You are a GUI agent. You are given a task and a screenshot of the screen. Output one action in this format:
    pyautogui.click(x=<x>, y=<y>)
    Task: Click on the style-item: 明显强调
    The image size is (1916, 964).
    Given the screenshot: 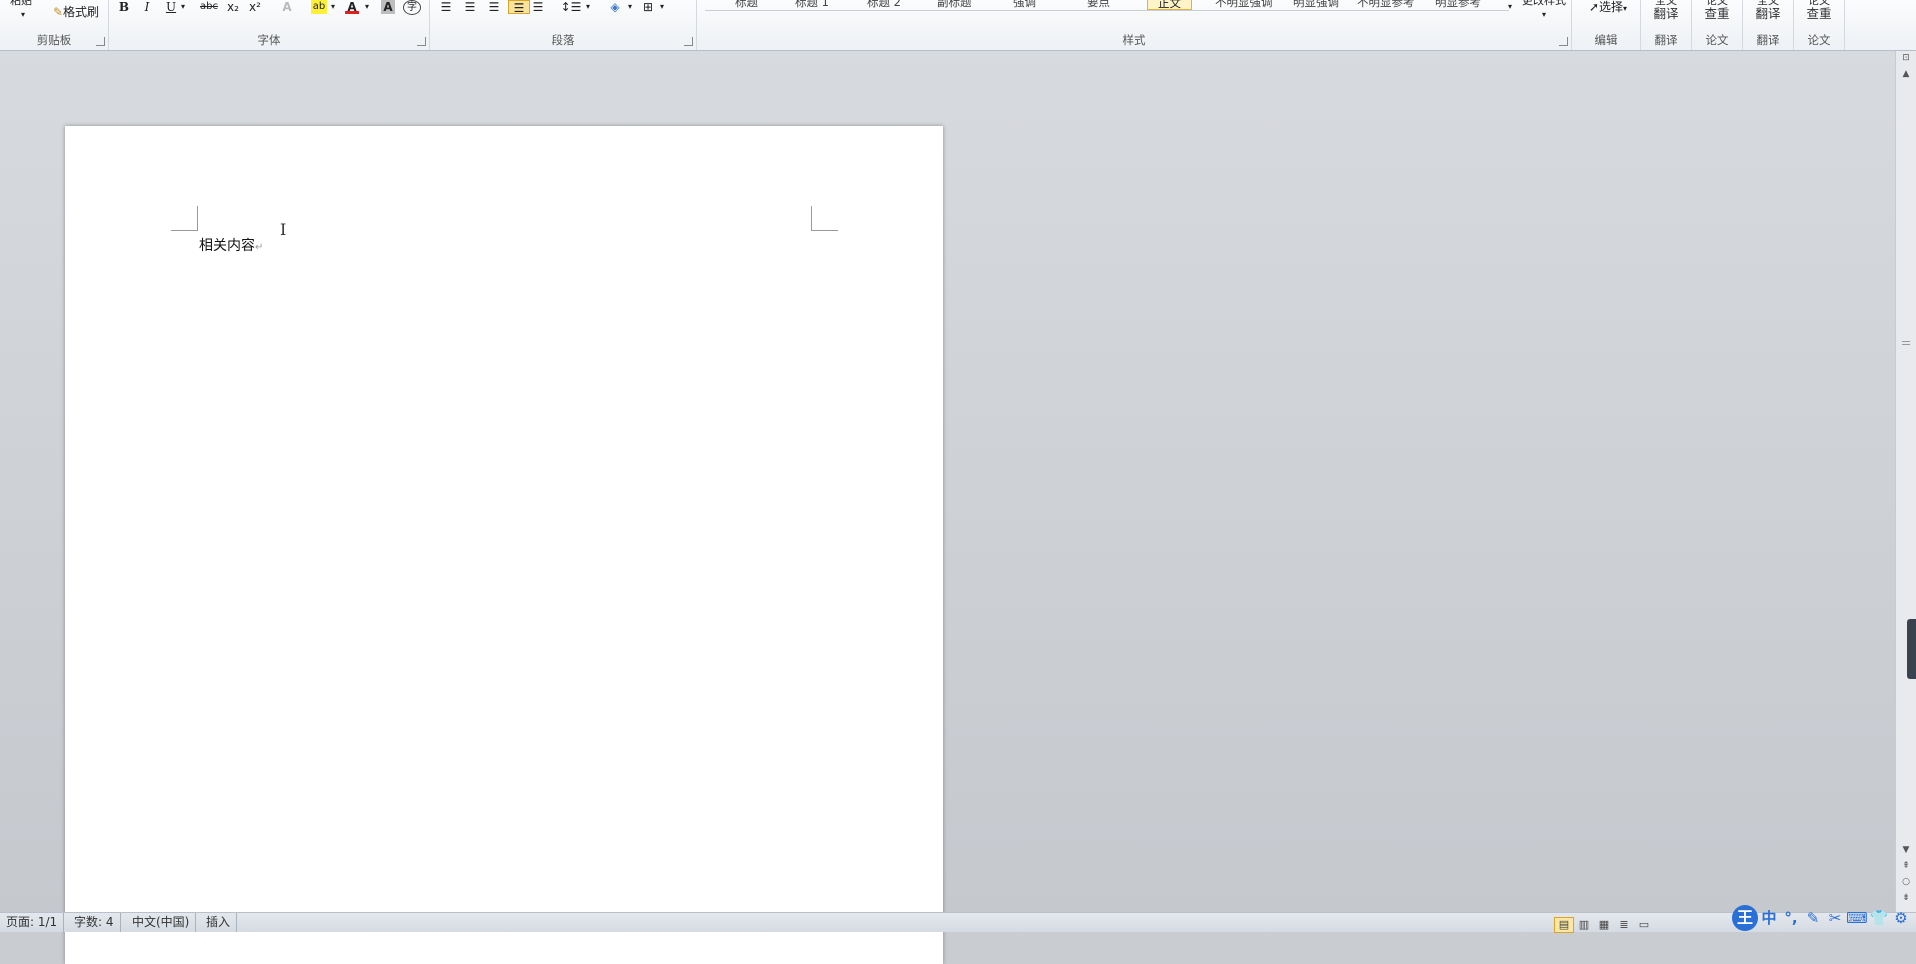 What is the action you would take?
    pyautogui.click(x=1316, y=5)
    